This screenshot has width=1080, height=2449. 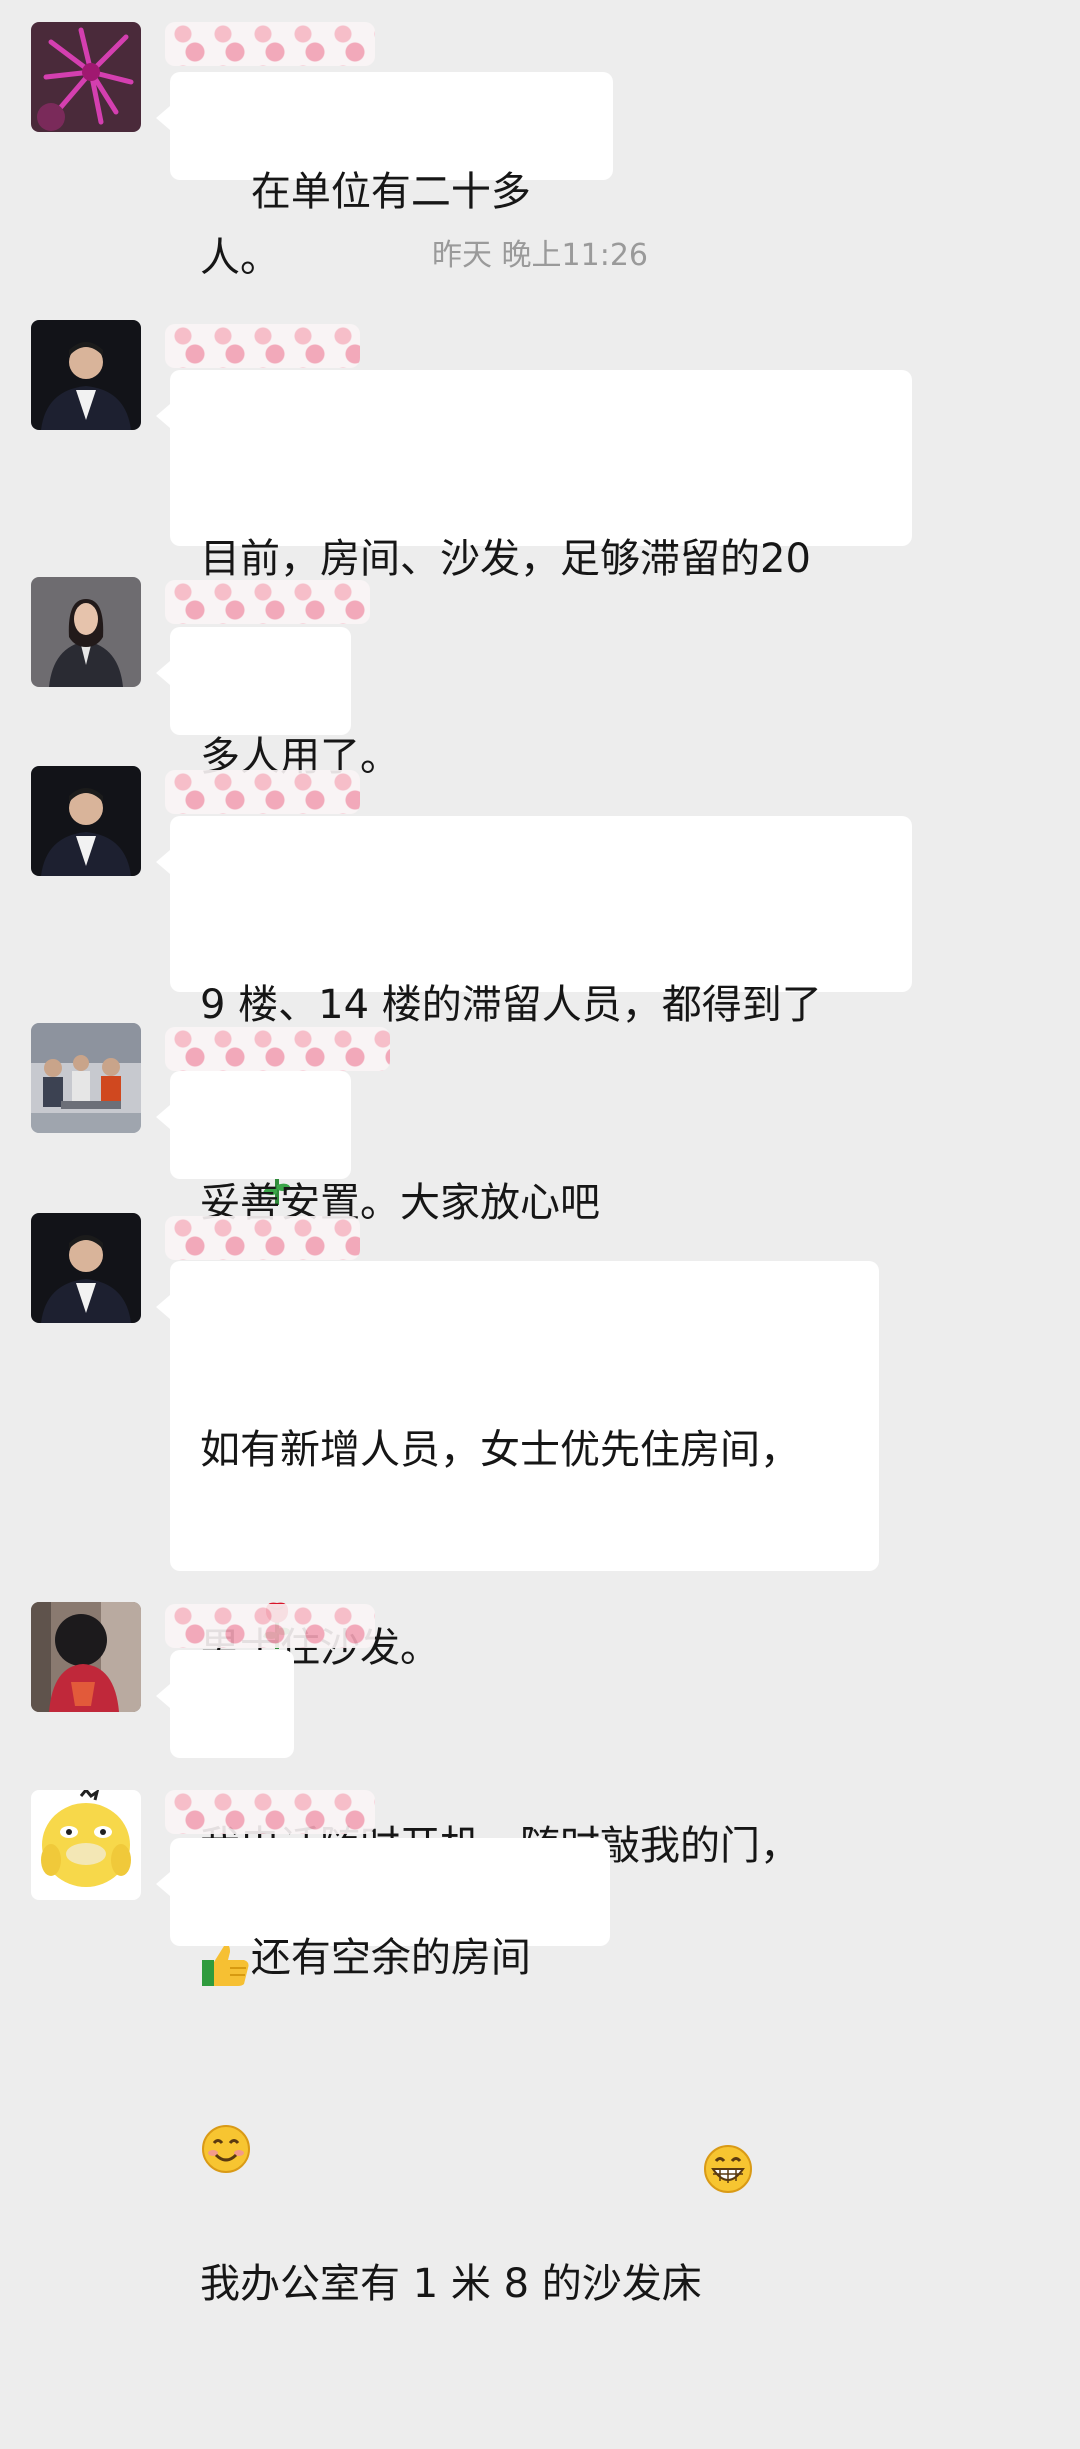 What do you see at coordinates (451, 2284) in the screenshot?
I see `message-text: 我办公室有 1 米 8 的沙发床` at bounding box center [451, 2284].